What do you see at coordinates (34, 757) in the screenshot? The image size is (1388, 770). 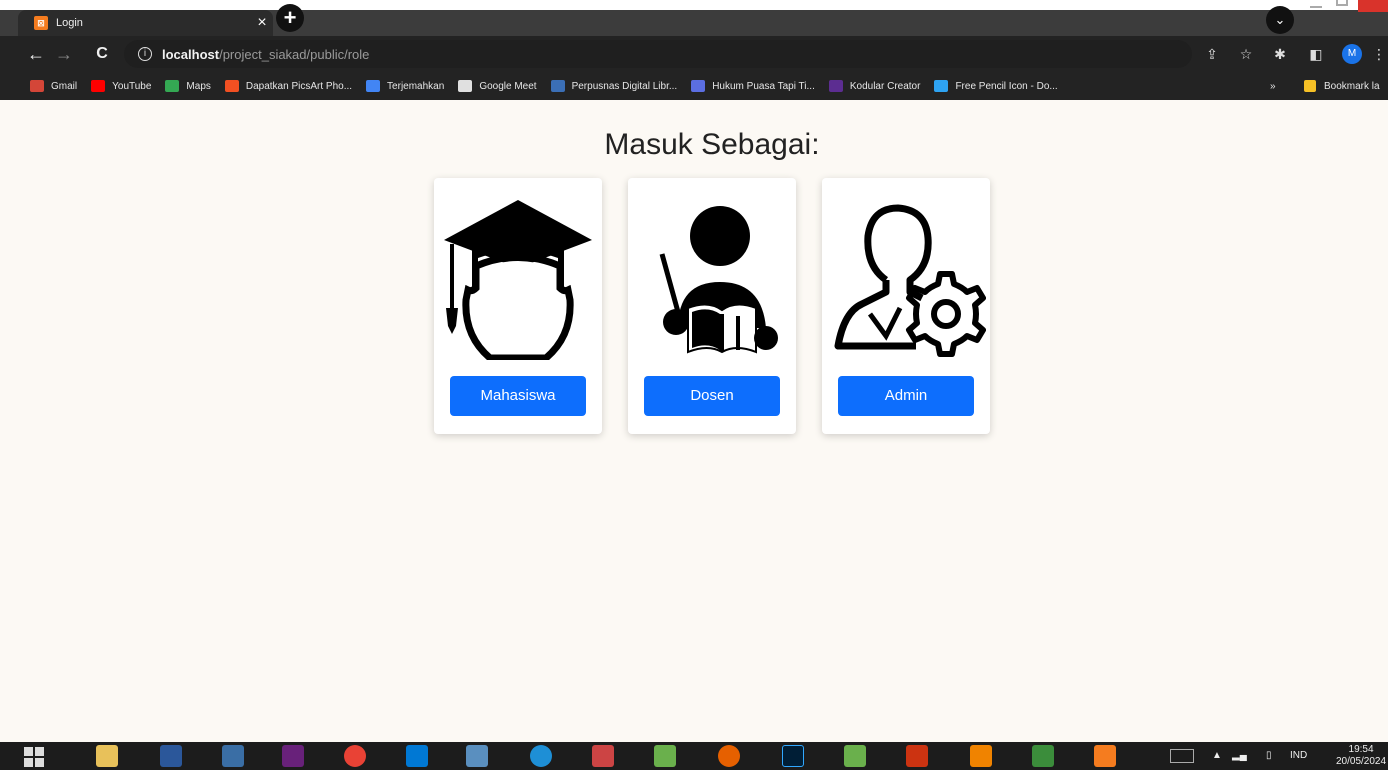 I see `windows-start-icon` at bounding box center [34, 757].